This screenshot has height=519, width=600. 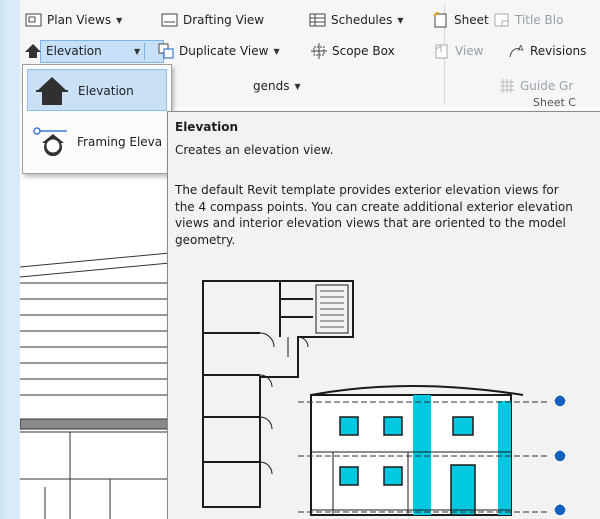 What do you see at coordinates (97, 119) in the screenshot?
I see `elevation-dropdown-menu: Elevation Framing Eleva` at bounding box center [97, 119].